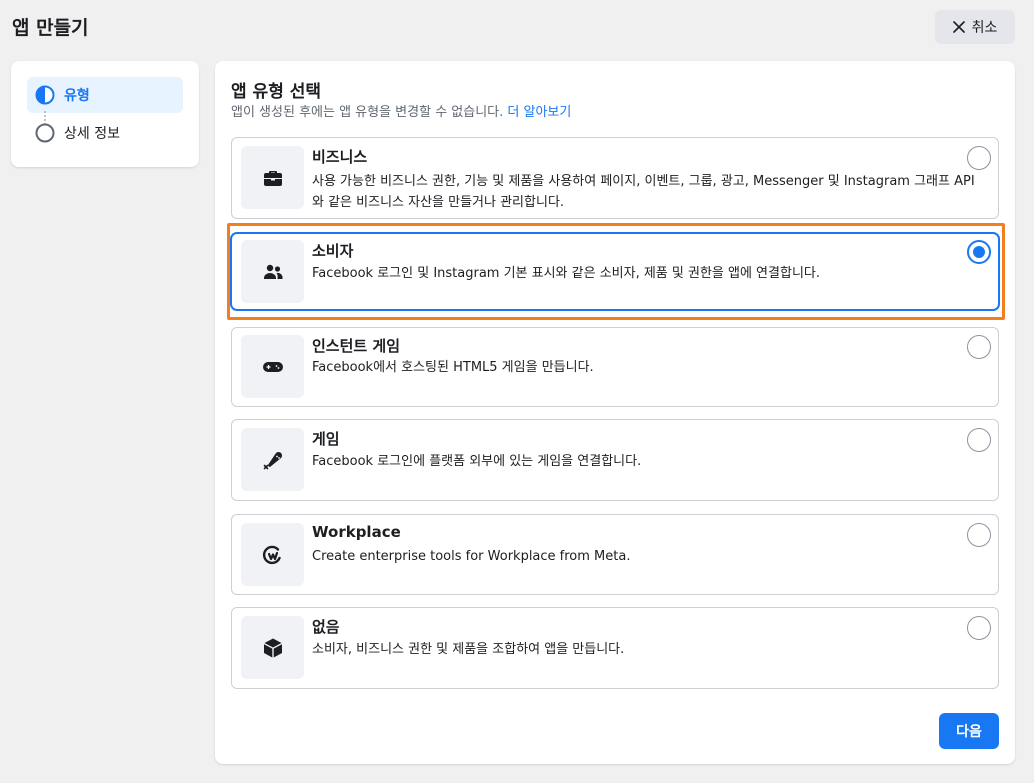  What do you see at coordinates (45, 133) in the screenshot?
I see `empty-circle-icon` at bounding box center [45, 133].